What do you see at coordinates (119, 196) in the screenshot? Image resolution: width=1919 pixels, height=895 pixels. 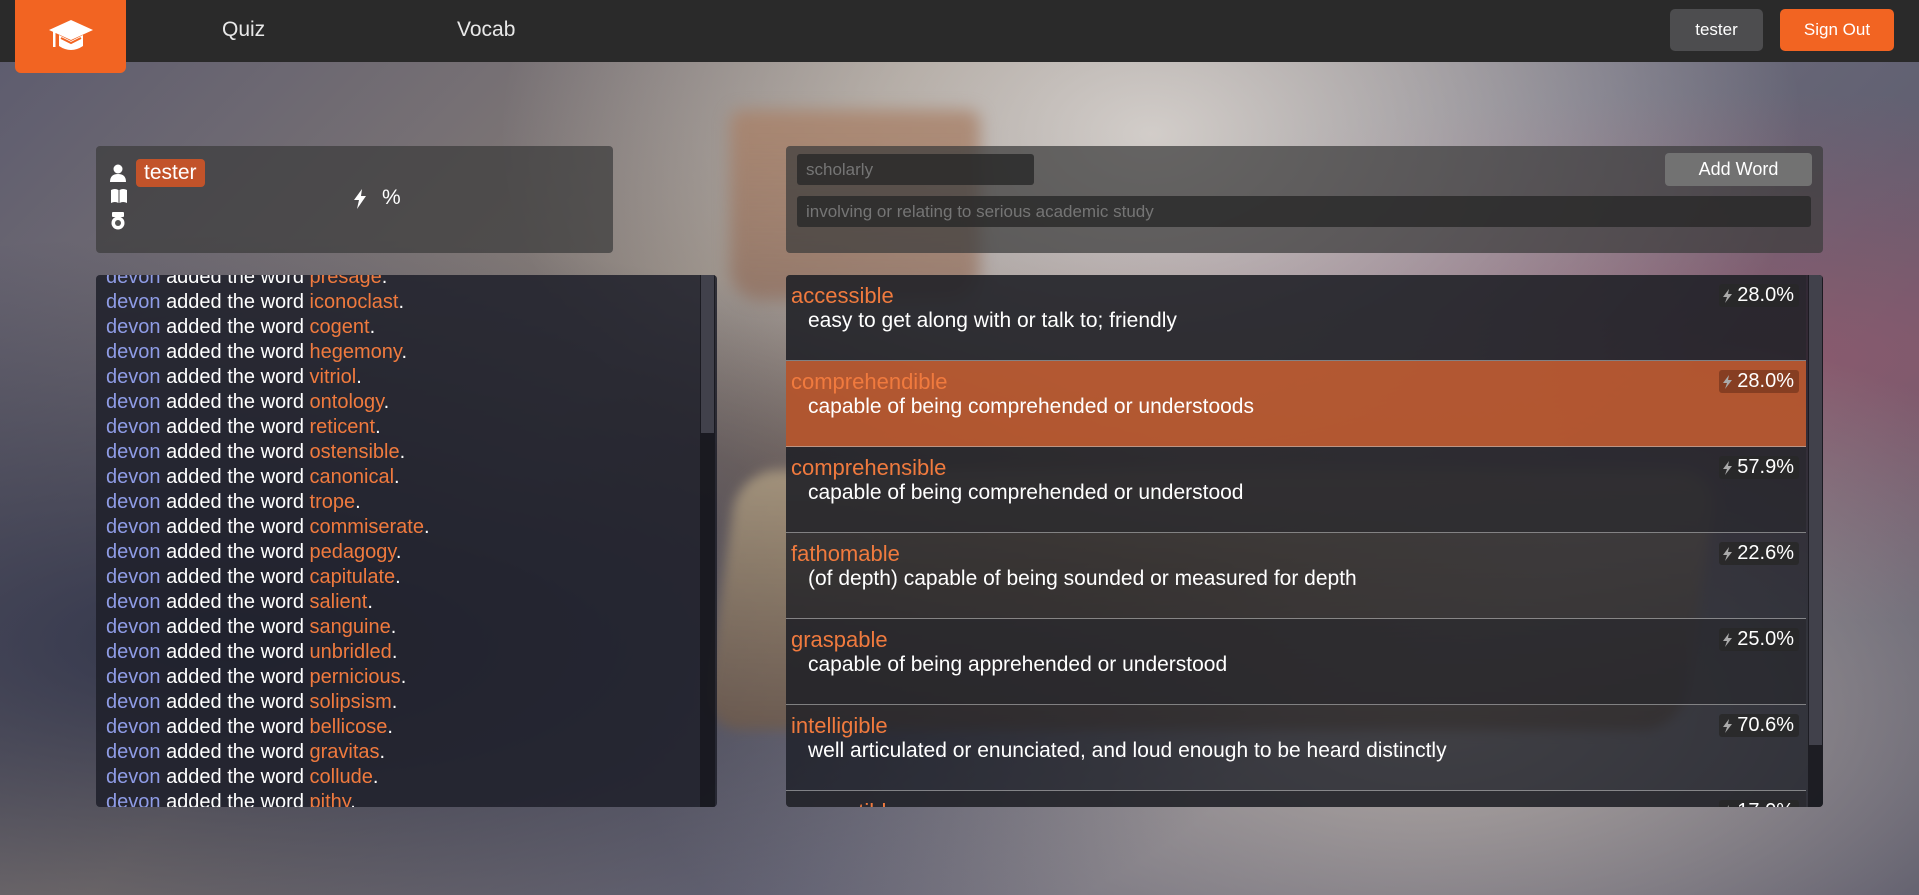 I see `book-icon` at bounding box center [119, 196].